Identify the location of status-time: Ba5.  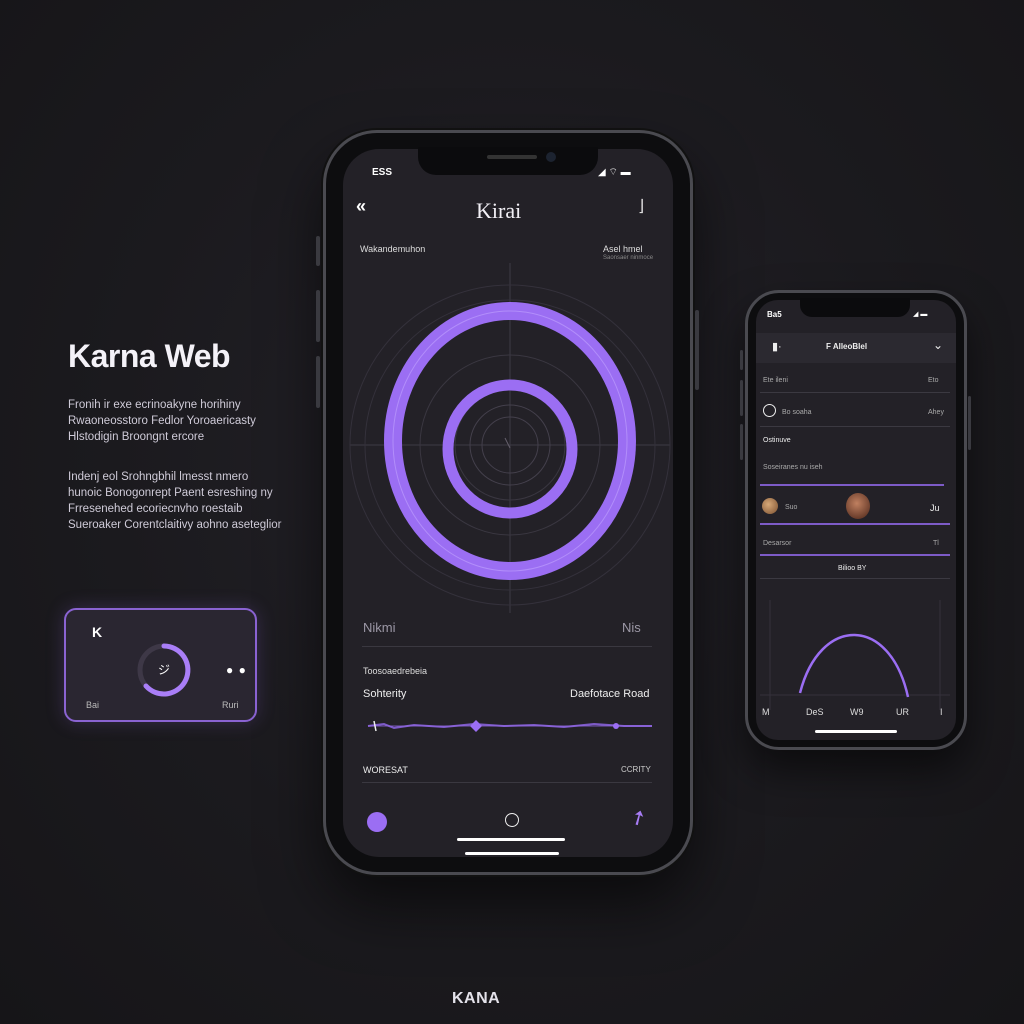
(774, 314).